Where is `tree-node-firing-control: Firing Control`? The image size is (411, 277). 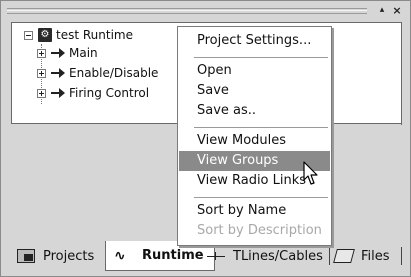 tree-node-firing-control: Firing Control is located at coordinates (93, 93).